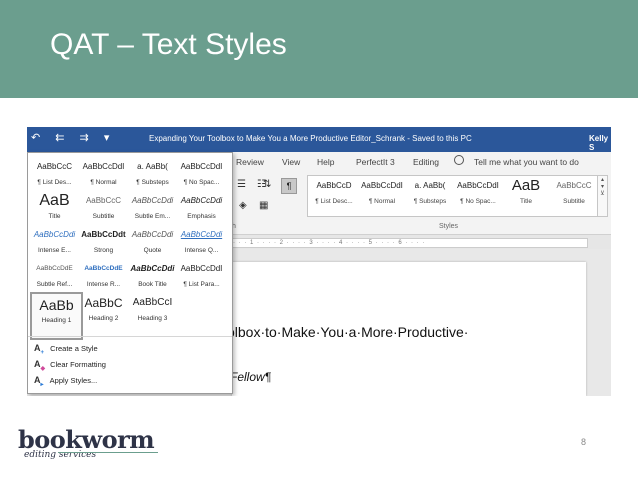 This screenshot has width=638, height=479. Describe the element at coordinates (241, 184) in the screenshot. I see `list-indent-icon: ☰` at that location.